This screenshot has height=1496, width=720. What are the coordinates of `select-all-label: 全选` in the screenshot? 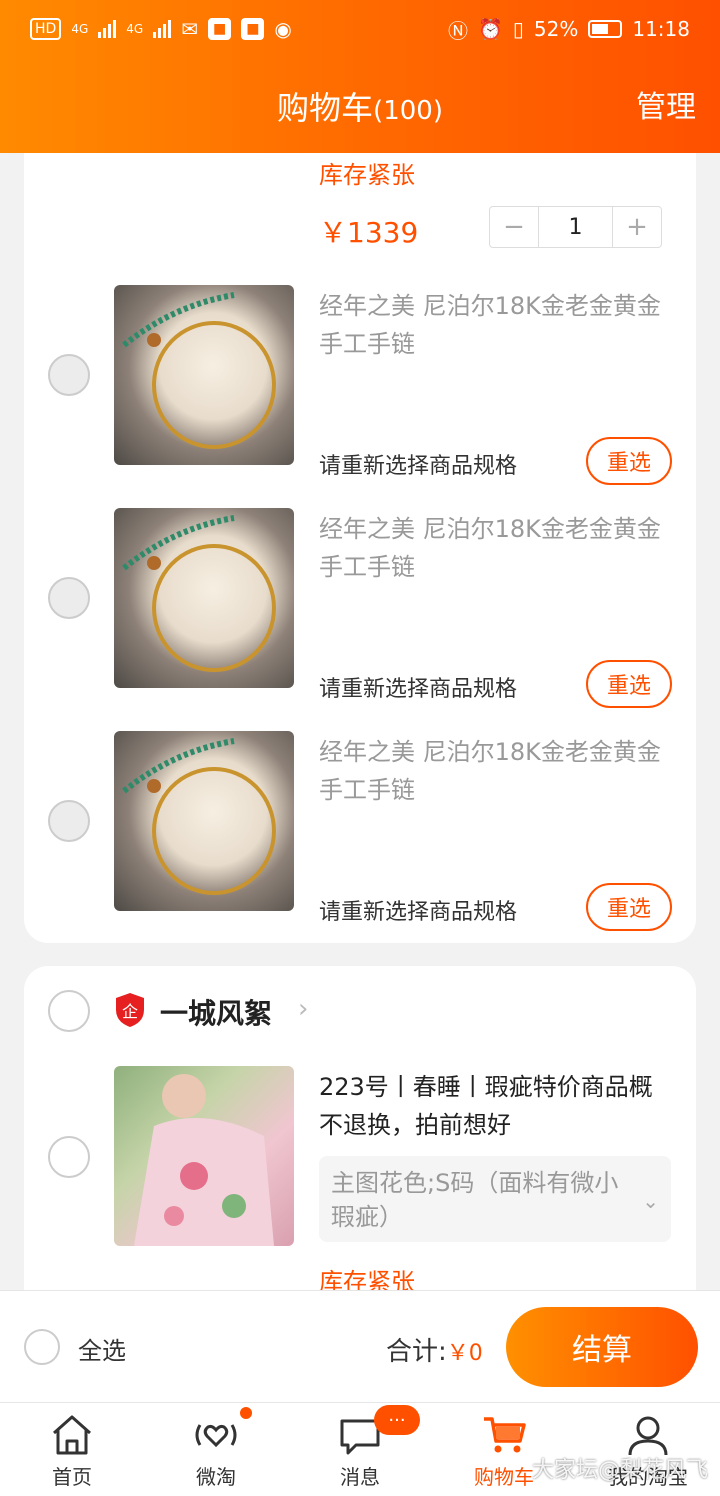 It's located at (102, 1348).